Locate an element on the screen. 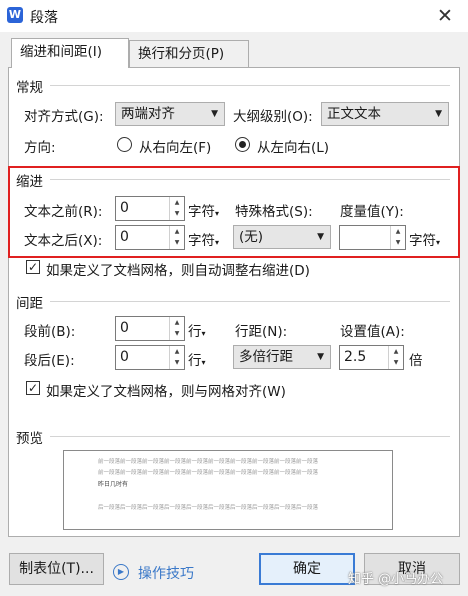 This screenshot has width=468, height=596. play-circle-icon: ▶ is located at coordinates (121, 572).